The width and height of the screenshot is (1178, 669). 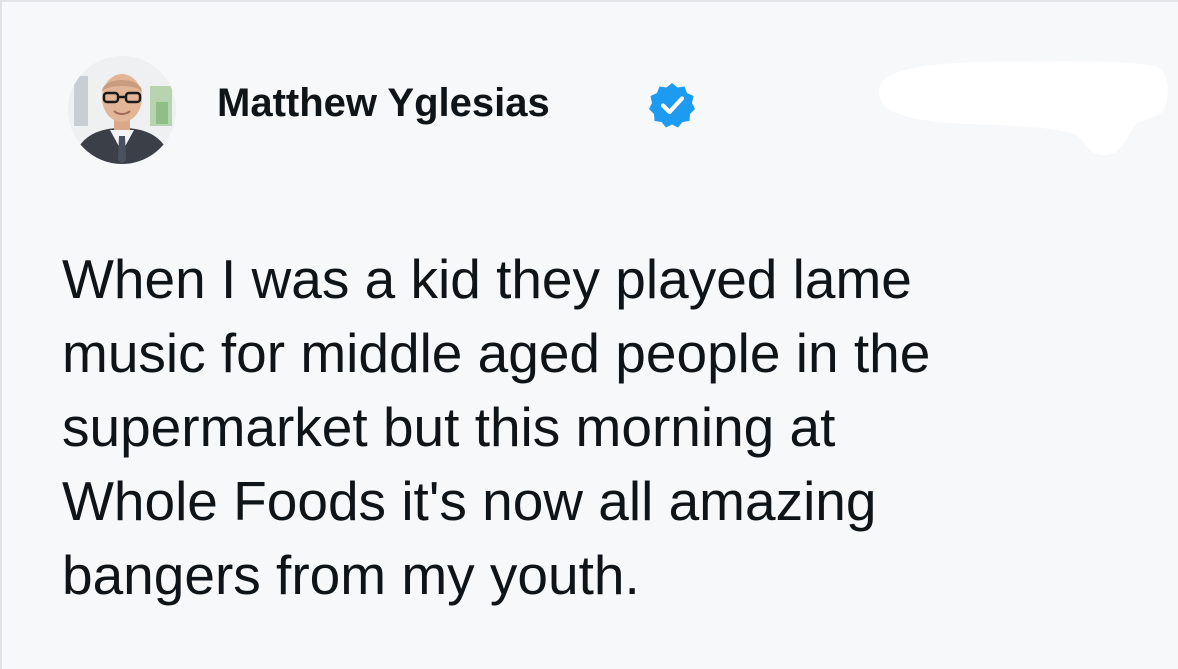 I want to click on tweet-line: supermarket but this morning at, so click(x=449, y=427).